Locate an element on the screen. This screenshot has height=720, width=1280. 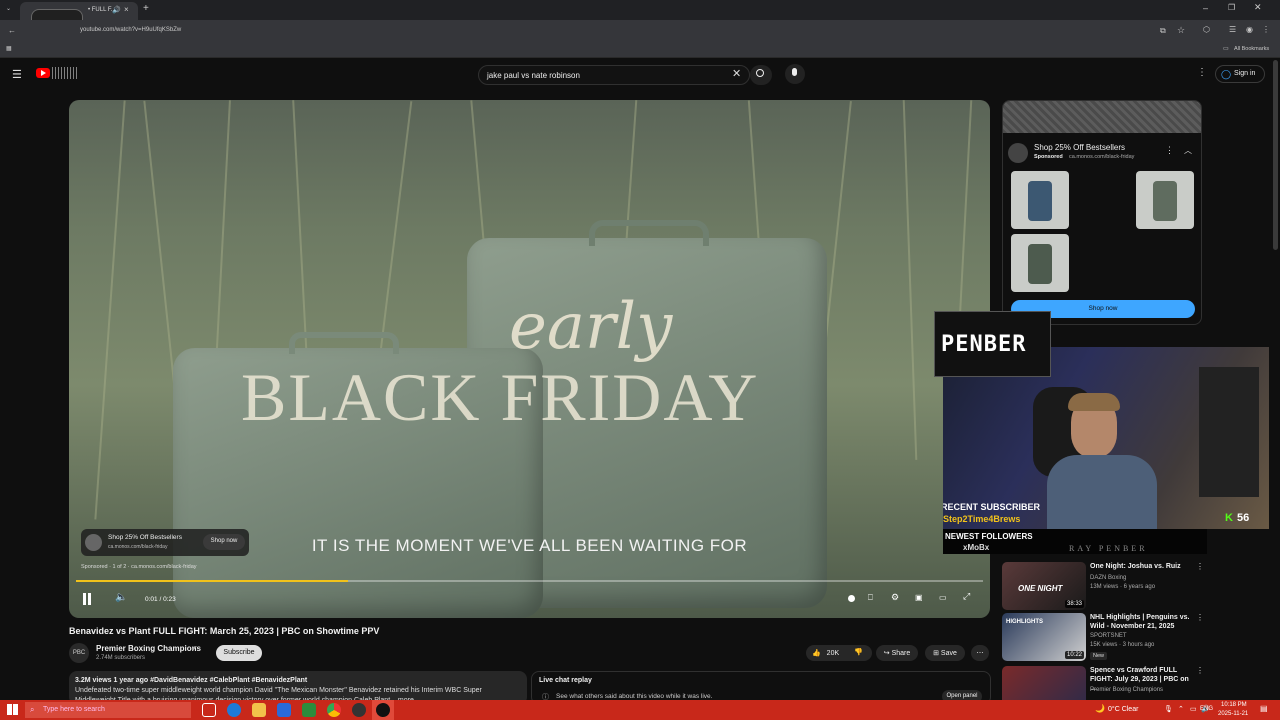
theater-mode-icon: ▭ is located at coordinates (943, 597).